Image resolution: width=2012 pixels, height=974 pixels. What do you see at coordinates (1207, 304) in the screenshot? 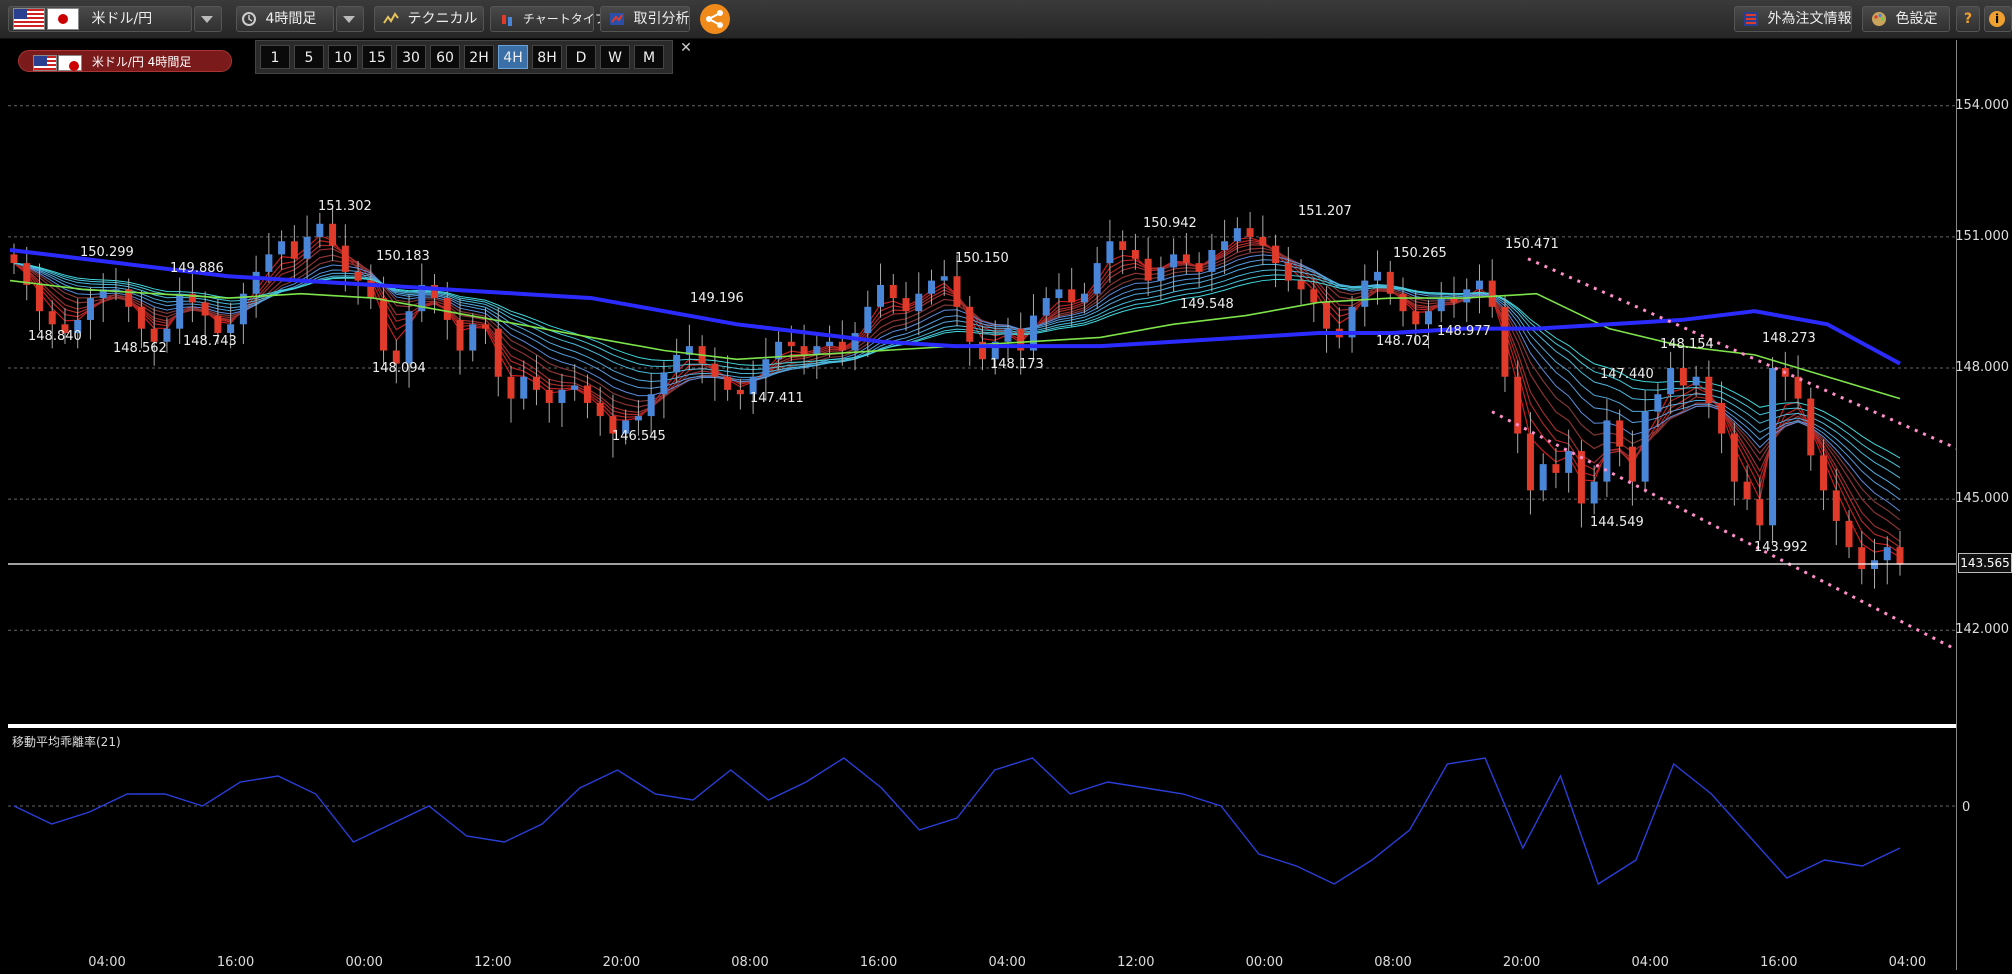
I see `price-annotation: 149.548` at bounding box center [1207, 304].